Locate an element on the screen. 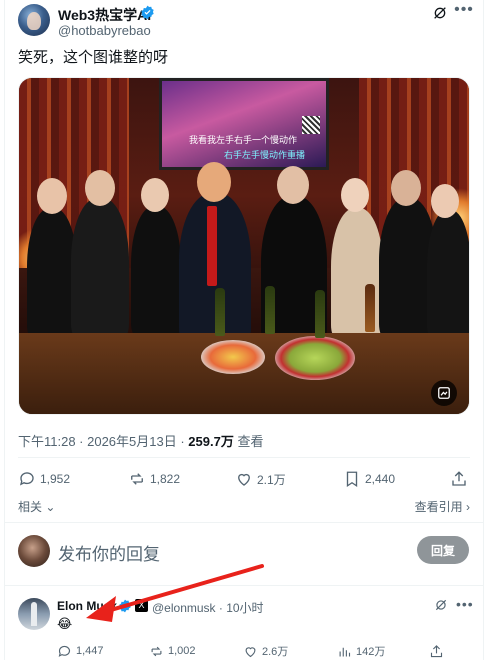 The height and width of the screenshot is (660, 488). author-handle: @hotbabyrebao is located at coordinates (104, 30).